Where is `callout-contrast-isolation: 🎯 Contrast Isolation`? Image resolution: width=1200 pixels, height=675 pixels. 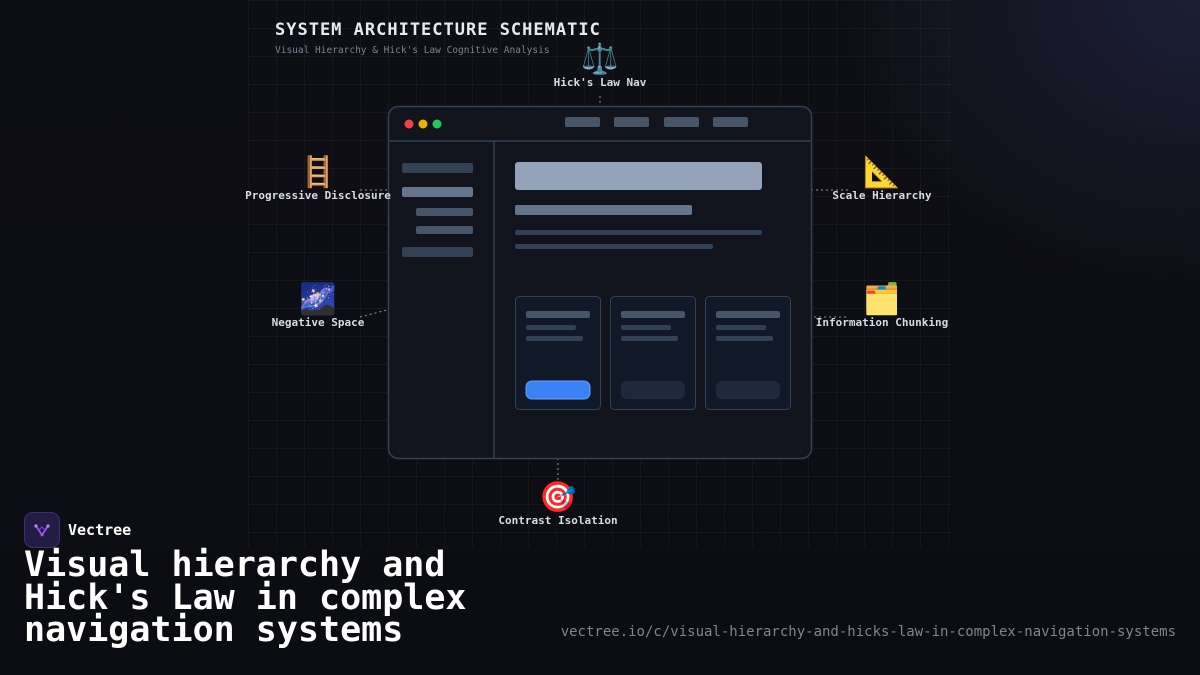
callout-contrast-isolation: 🎯 Contrast Isolation is located at coordinates (558, 504).